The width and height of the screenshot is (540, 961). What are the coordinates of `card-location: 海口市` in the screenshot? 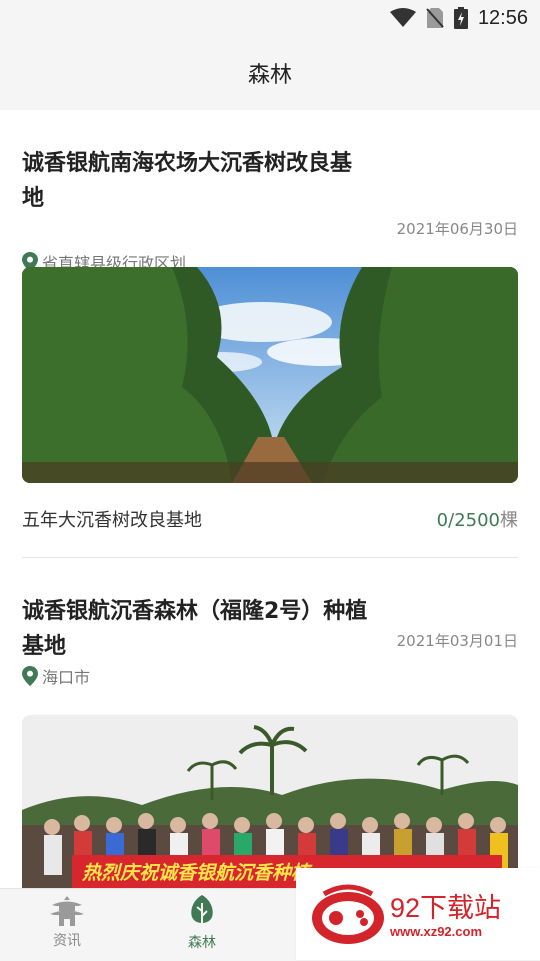 It's located at (56, 676).